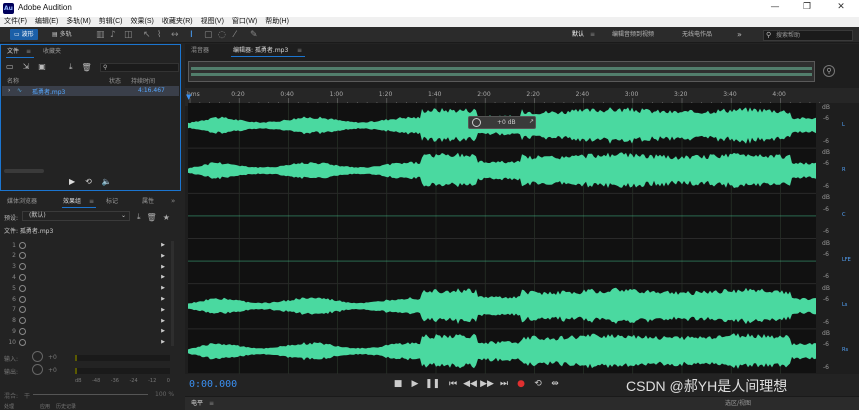  What do you see at coordinates (531, 121) in the screenshot?
I see `pin-icon: ↗` at bounding box center [531, 121].